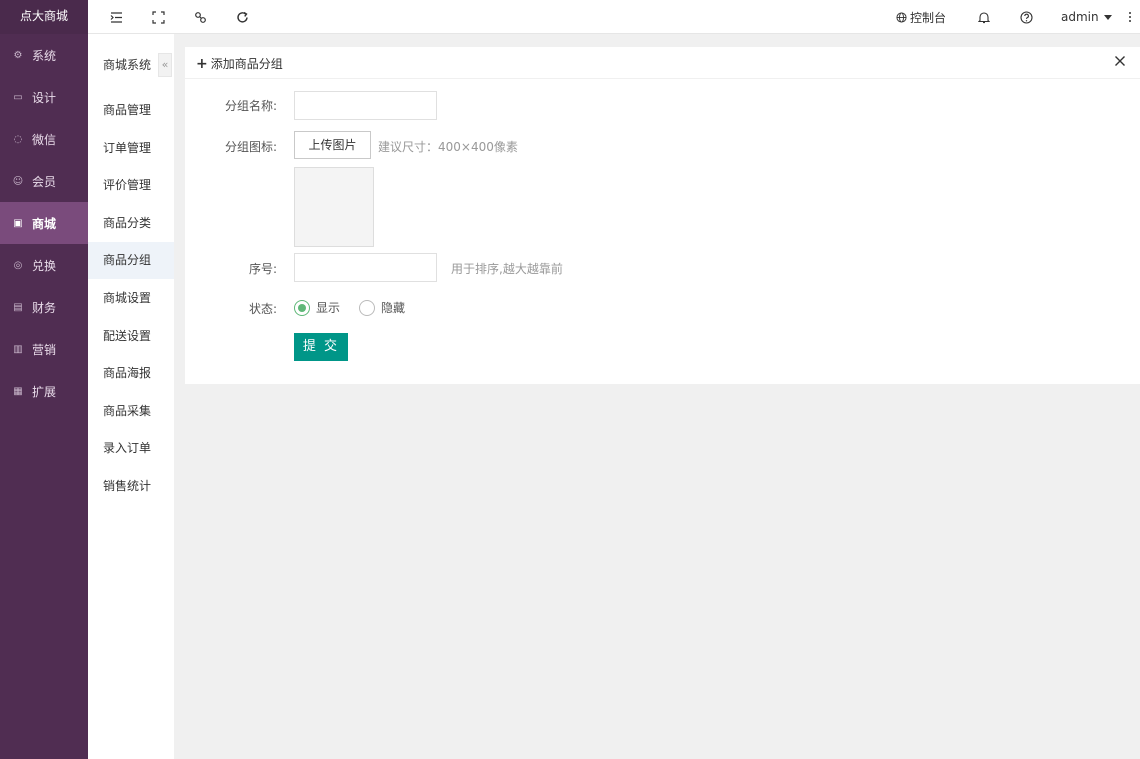  I want to click on plus-icon: +, so click(202, 63).